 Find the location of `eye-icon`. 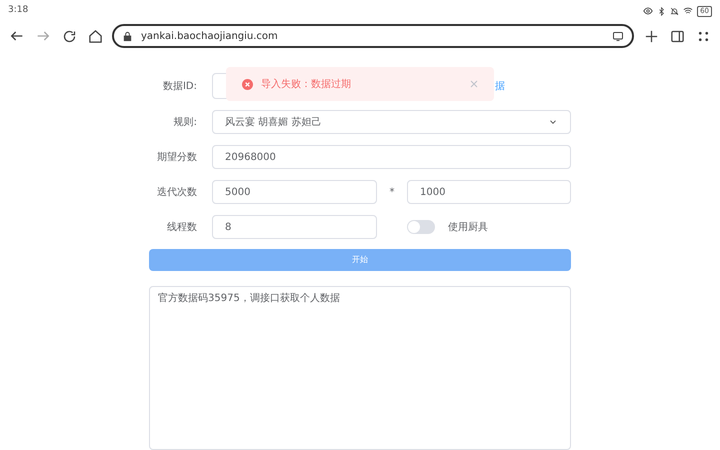

eye-icon is located at coordinates (648, 11).